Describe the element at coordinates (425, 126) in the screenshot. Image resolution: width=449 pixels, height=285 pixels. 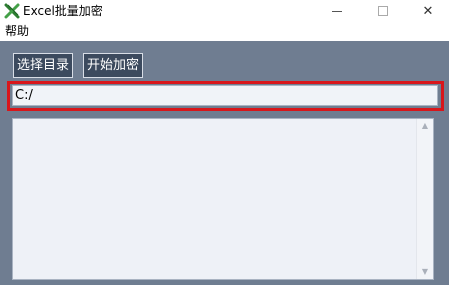
I see `scroll-up-icon: ▲` at that location.